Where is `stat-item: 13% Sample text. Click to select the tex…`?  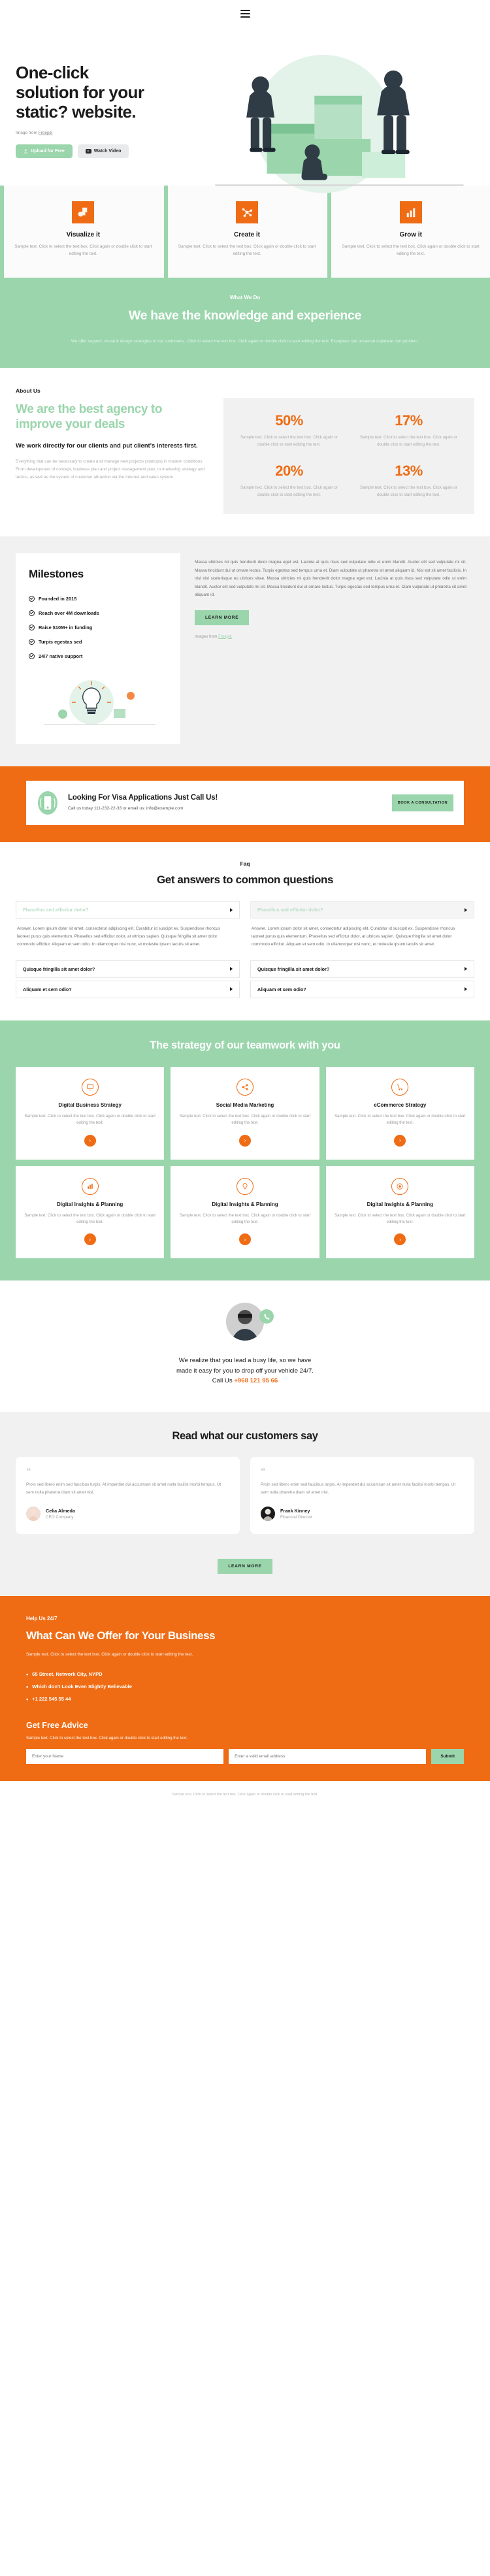
stat-item: 13% Sample text. Click to select the tex… is located at coordinates (408, 480).